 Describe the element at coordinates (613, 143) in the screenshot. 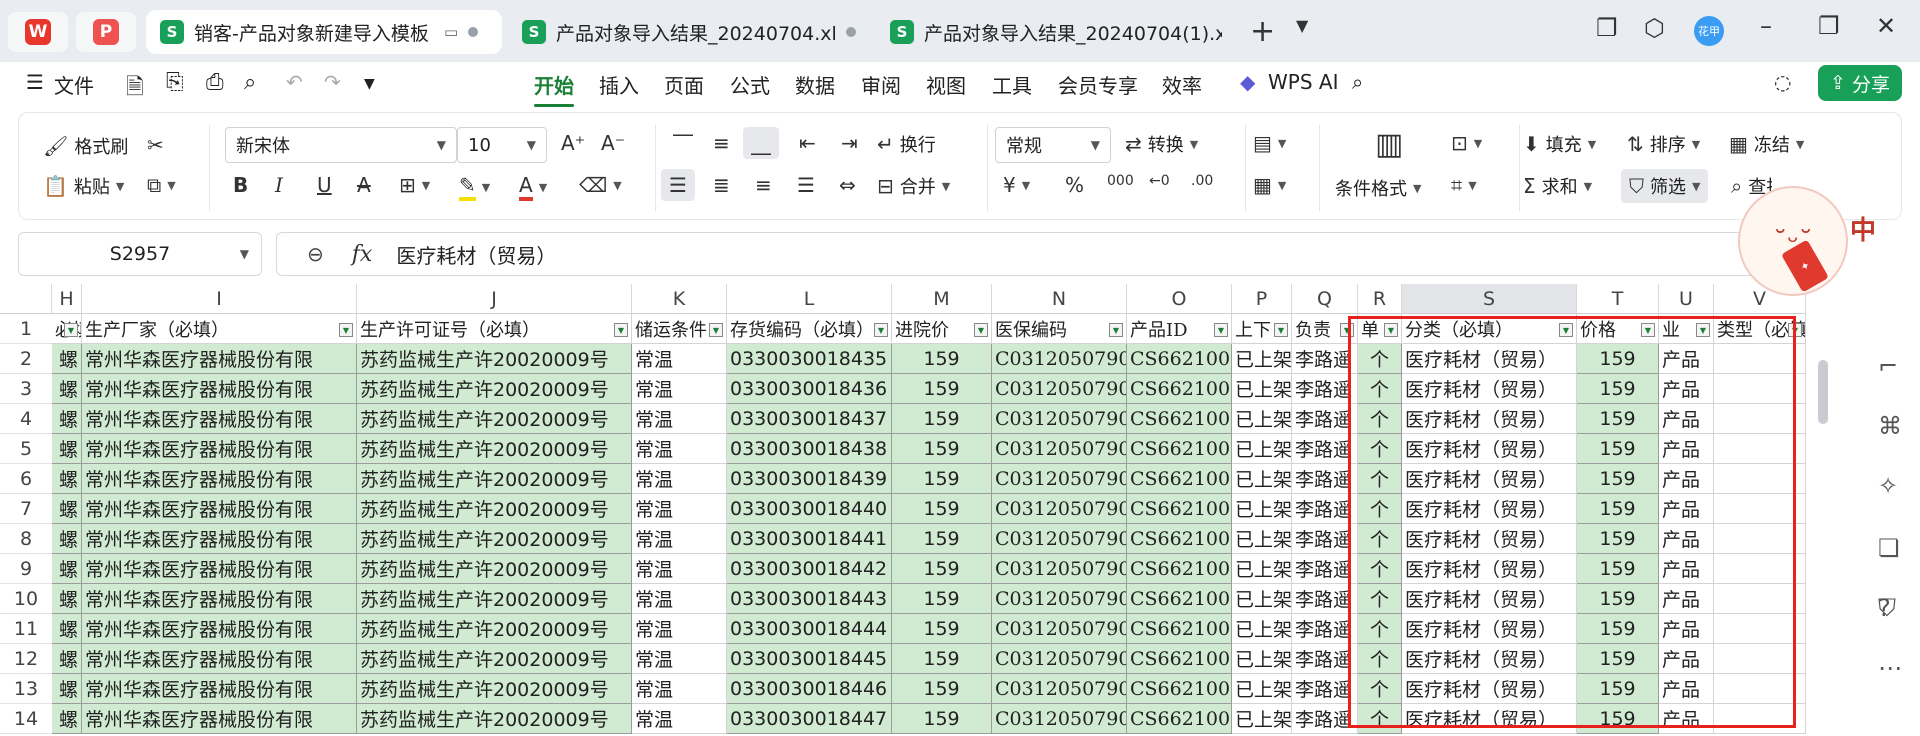

I see `decrease-font-button: A⁻` at that location.